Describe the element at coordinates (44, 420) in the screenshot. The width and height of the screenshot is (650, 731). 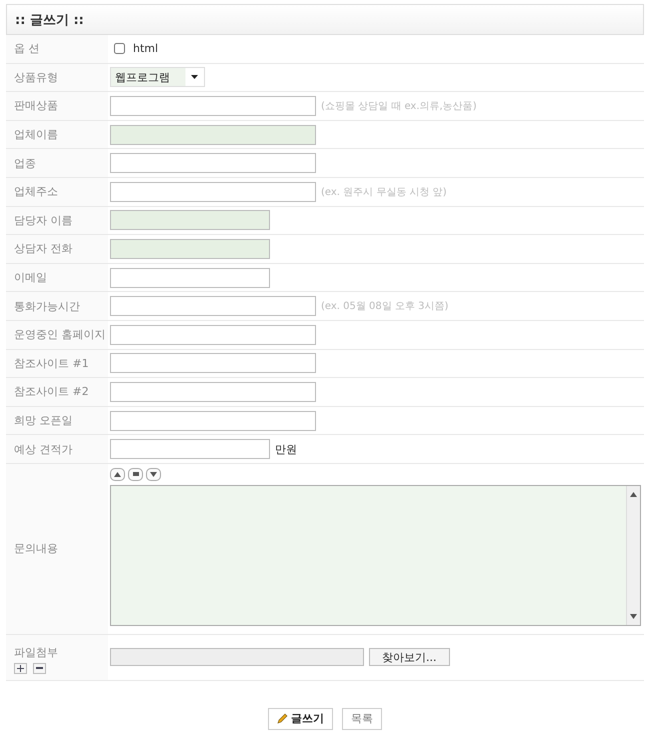
I see `field-label: 희망 오픈일` at that location.